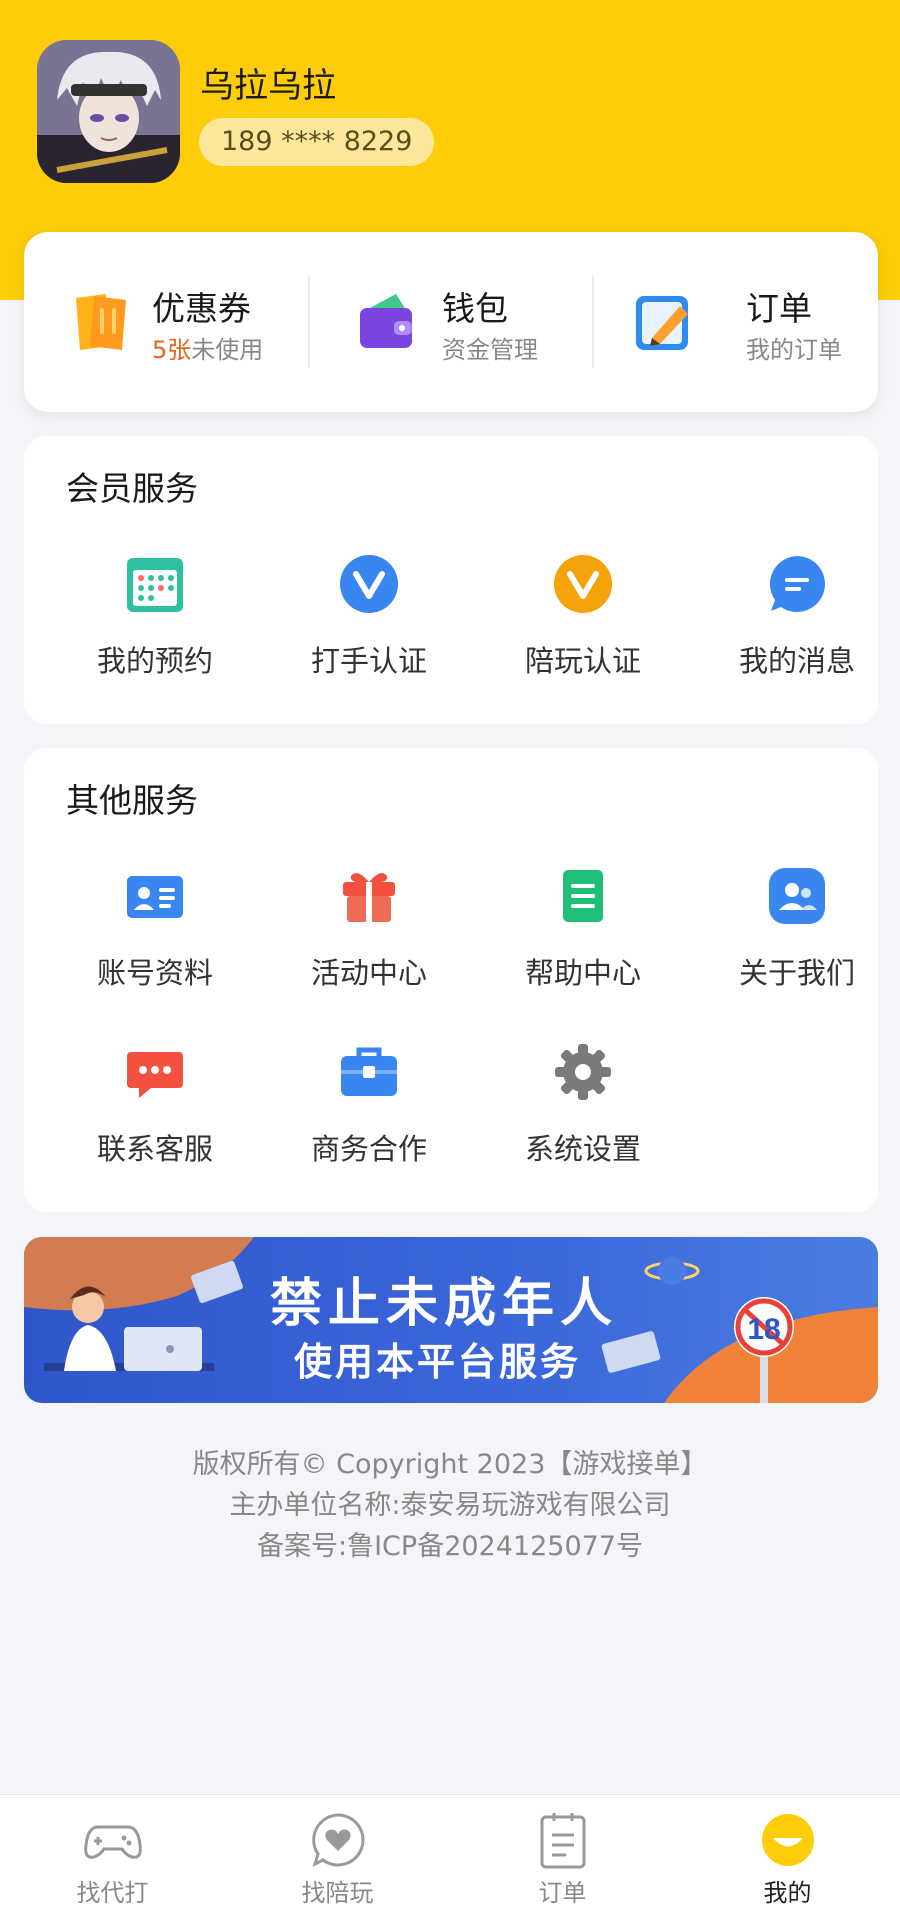 The image size is (900, 1920). I want to click on icp-record-text: 备案号:鲁ICP备2024125077号, so click(450, 1546).